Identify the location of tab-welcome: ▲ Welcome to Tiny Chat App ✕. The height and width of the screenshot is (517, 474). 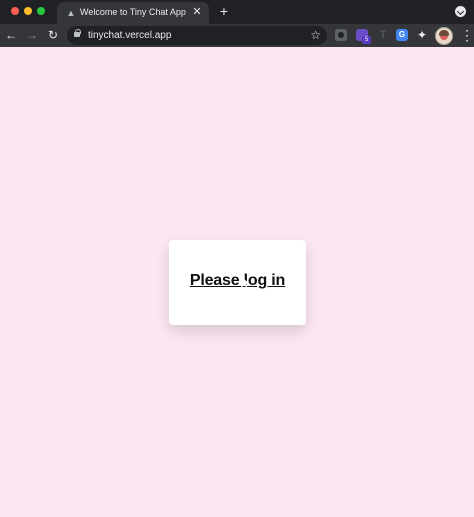
(133, 13).